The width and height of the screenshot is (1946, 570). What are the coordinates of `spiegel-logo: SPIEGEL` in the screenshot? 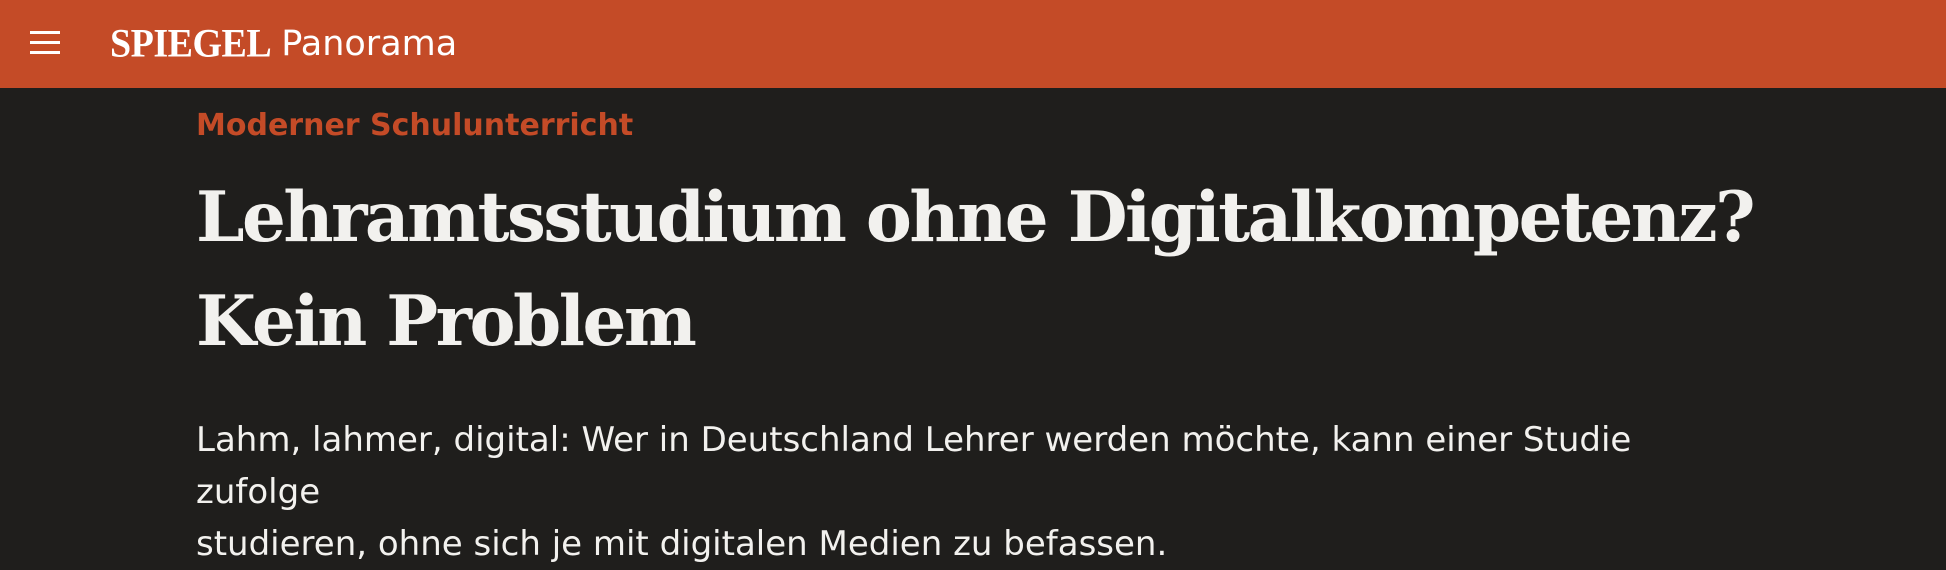 It's located at (191, 44).